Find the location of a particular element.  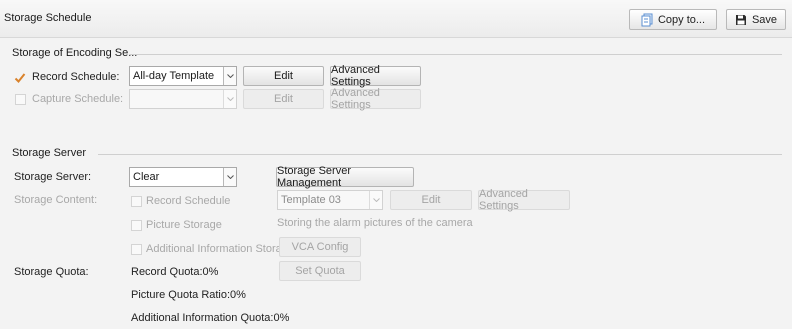

capture-schedule-label: Capture Schedule: is located at coordinates (78, 99).